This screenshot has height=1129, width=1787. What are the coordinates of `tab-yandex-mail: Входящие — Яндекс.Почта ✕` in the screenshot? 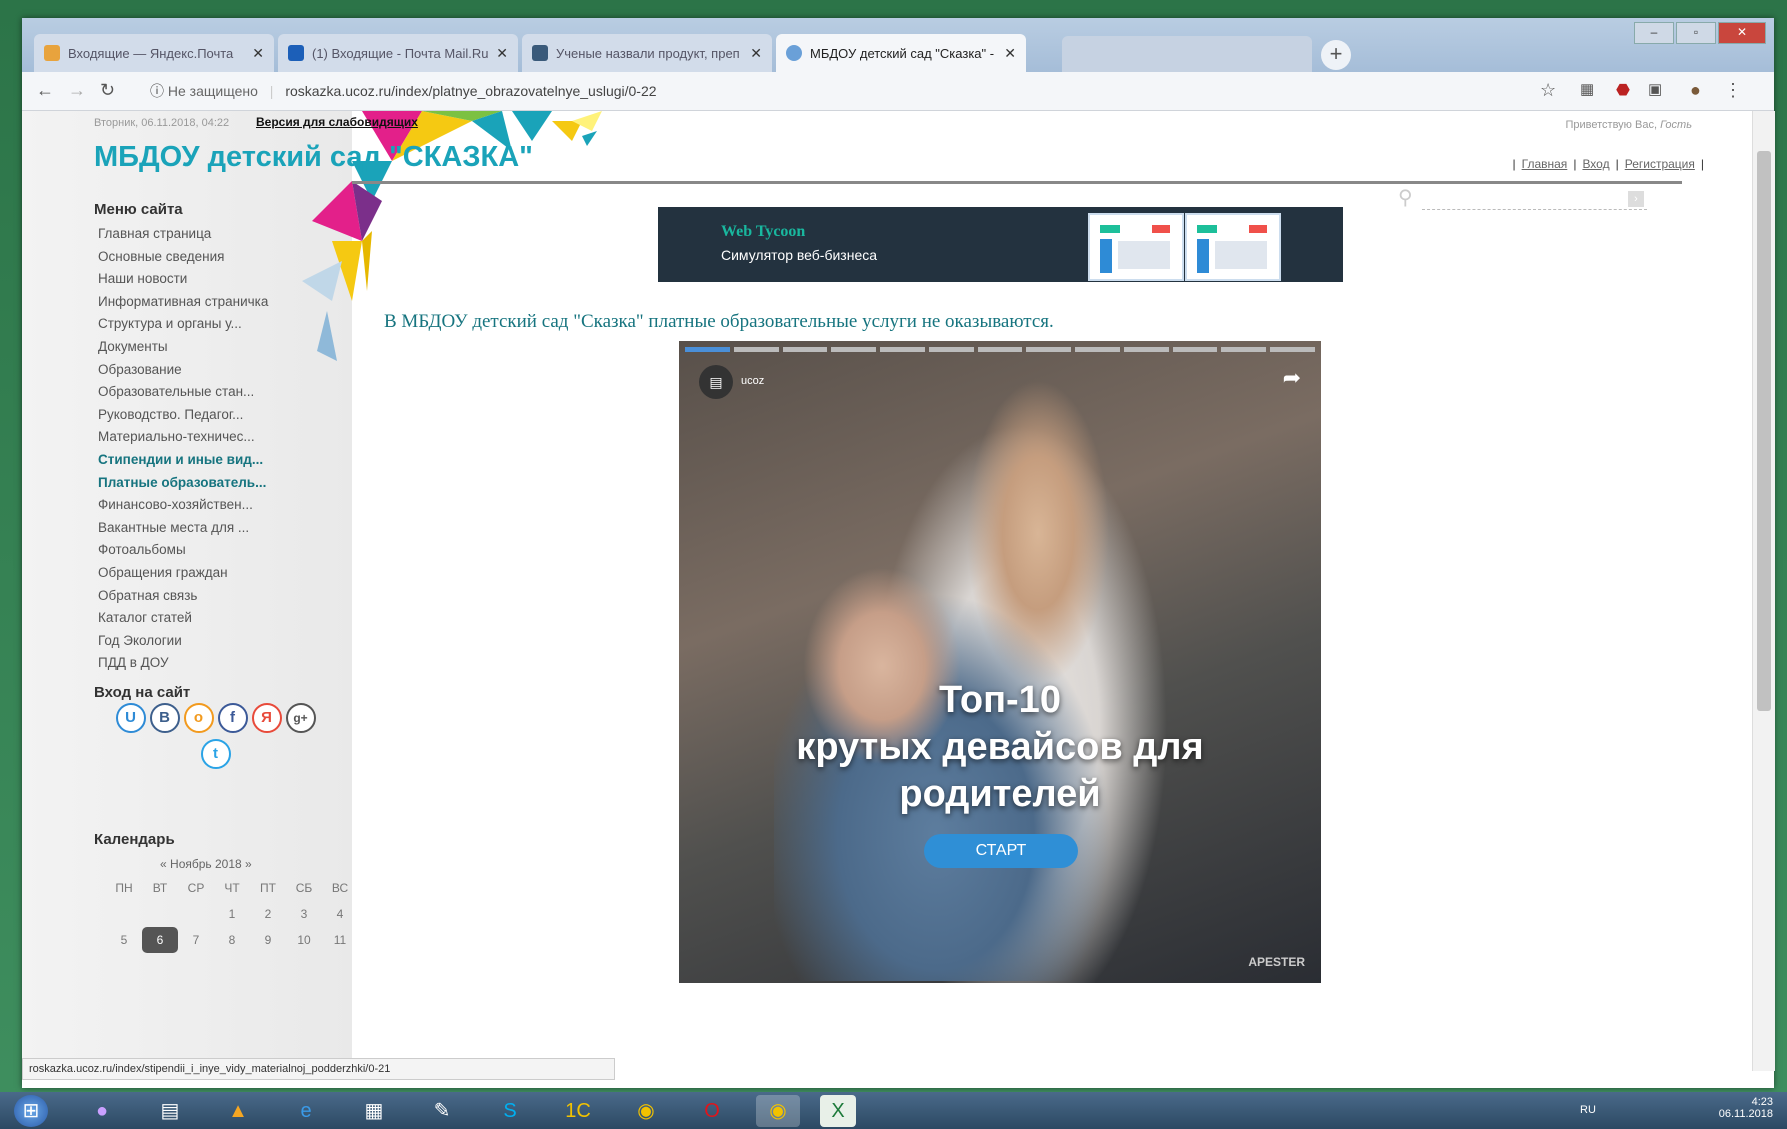 It's located at (154, 53).